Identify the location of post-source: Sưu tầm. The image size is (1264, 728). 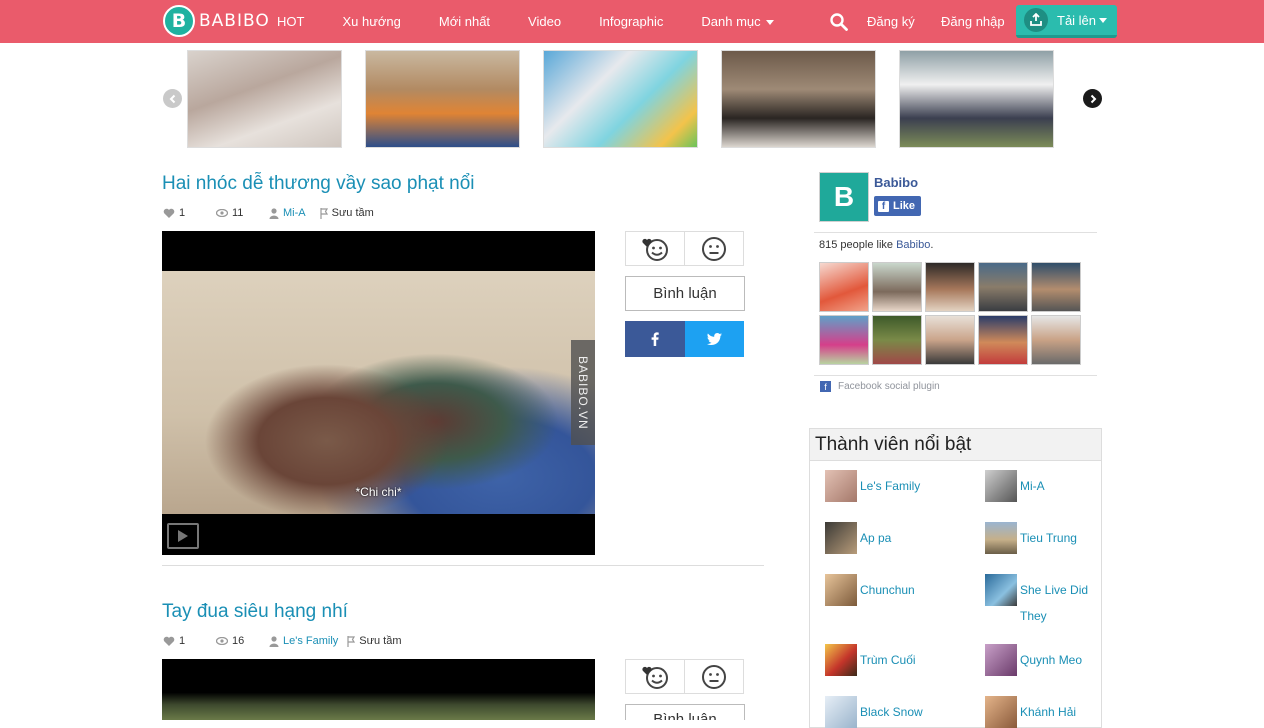
(380, 641).